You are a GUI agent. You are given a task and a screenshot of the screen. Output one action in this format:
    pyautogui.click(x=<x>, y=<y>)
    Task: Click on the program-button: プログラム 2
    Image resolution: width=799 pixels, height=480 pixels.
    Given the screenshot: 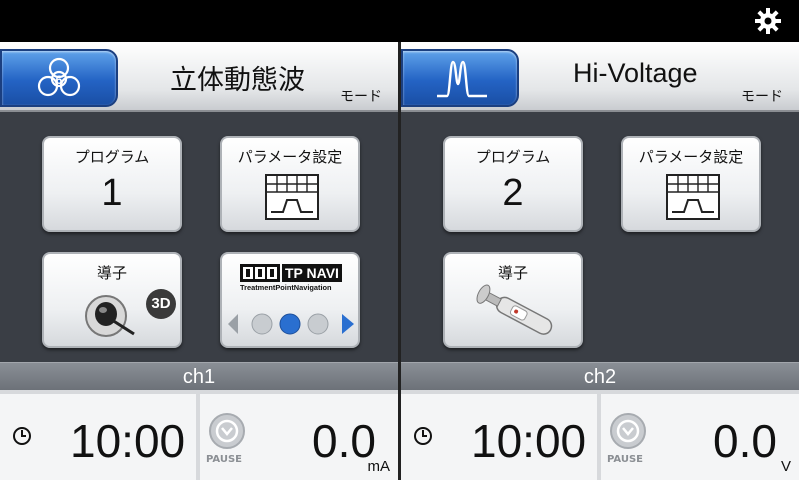 What is the action you would take?
    pyautogui.click(x=513, y=184)
    